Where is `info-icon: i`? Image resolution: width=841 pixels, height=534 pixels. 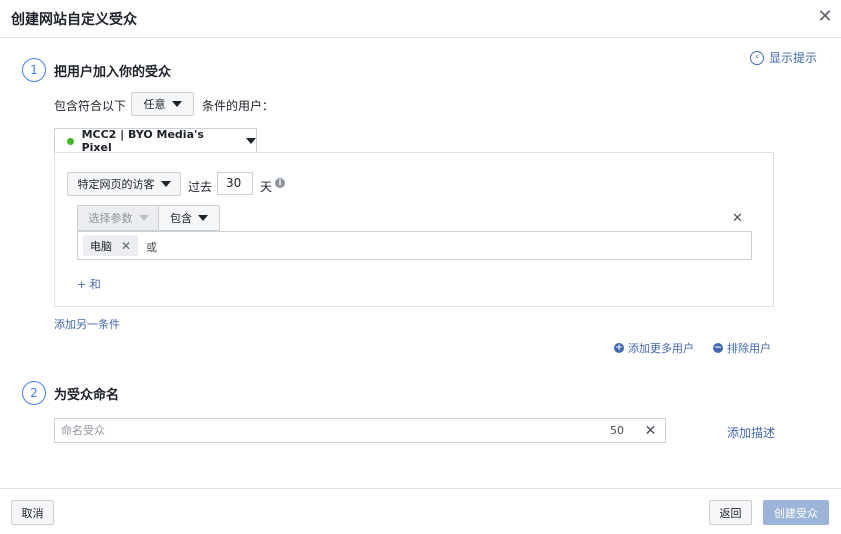 info-icon: i is located at coordinates (280, 183).